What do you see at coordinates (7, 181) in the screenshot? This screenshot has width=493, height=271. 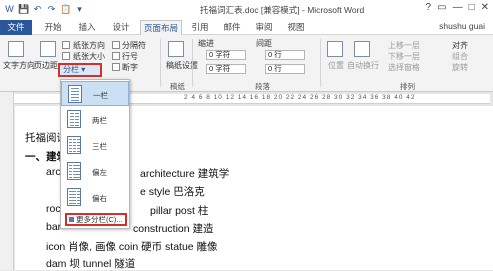 I see `vertical-ruler` at bounding box center [7, 181].